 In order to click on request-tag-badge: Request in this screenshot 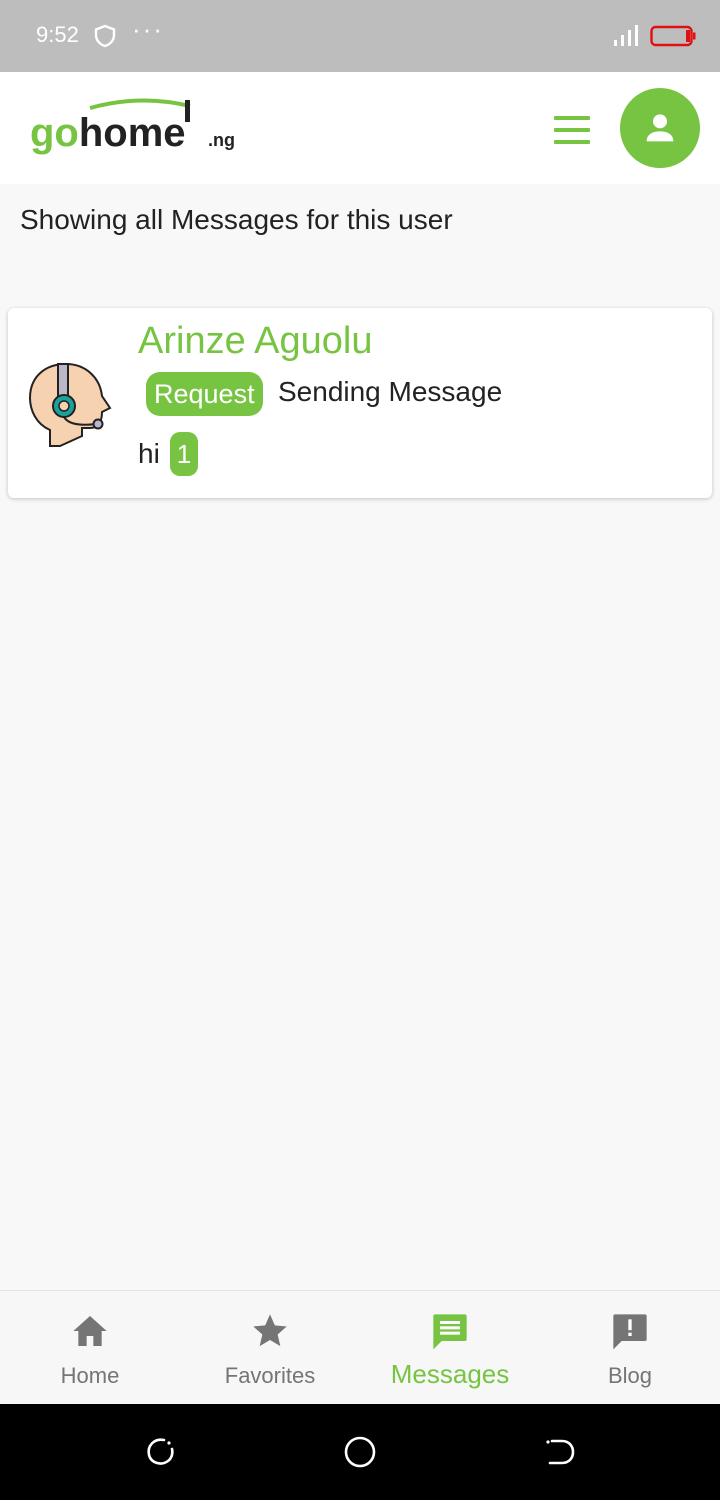, I will do `click(204, 394)`.